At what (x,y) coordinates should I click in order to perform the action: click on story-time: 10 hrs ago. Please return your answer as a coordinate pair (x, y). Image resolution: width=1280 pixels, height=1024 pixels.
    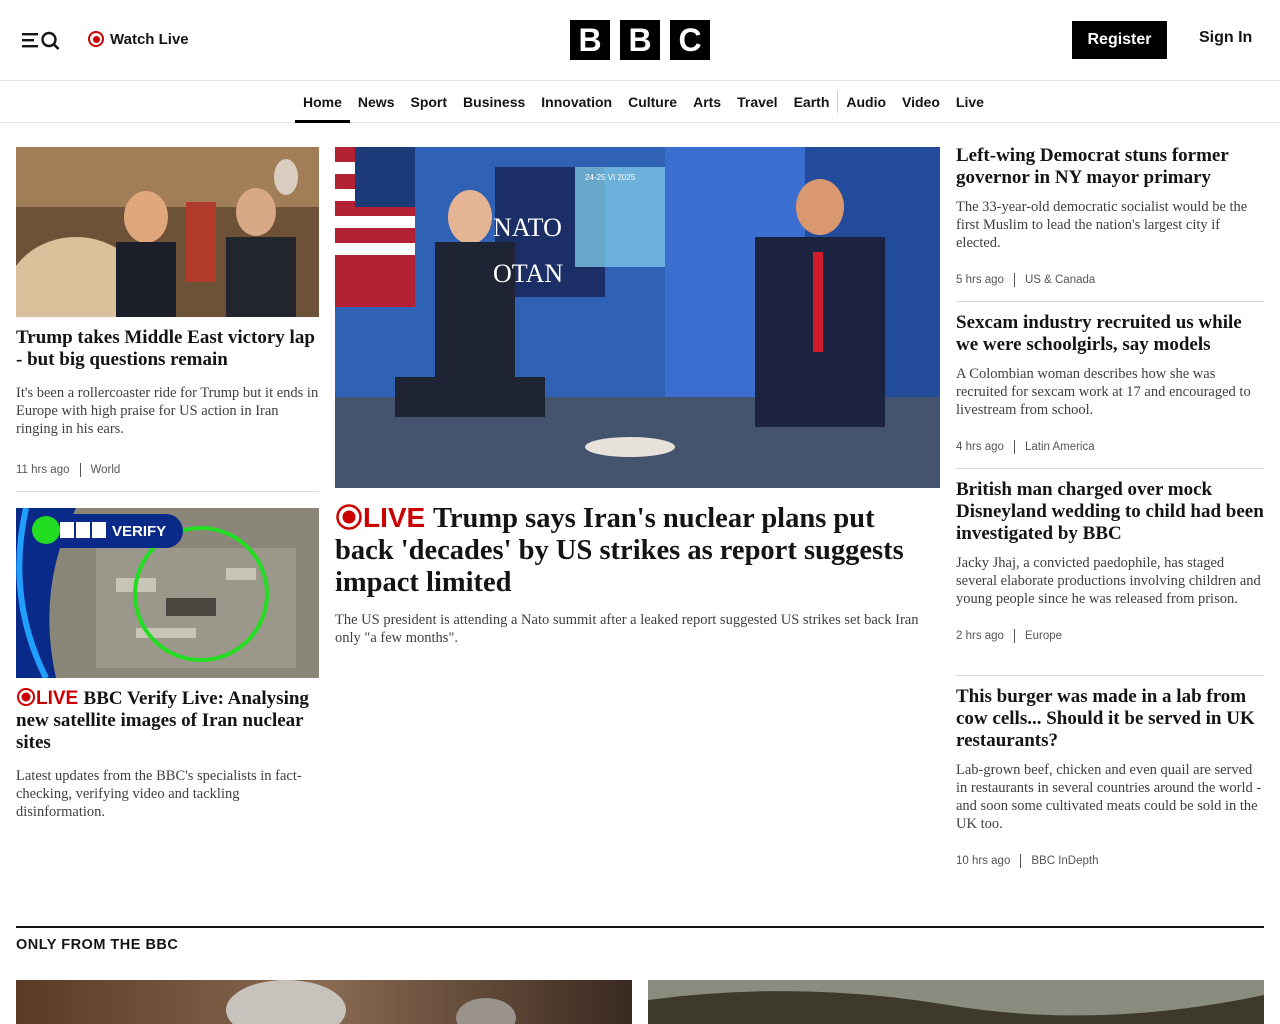
    Looking at the image, I should click on (983, 861).